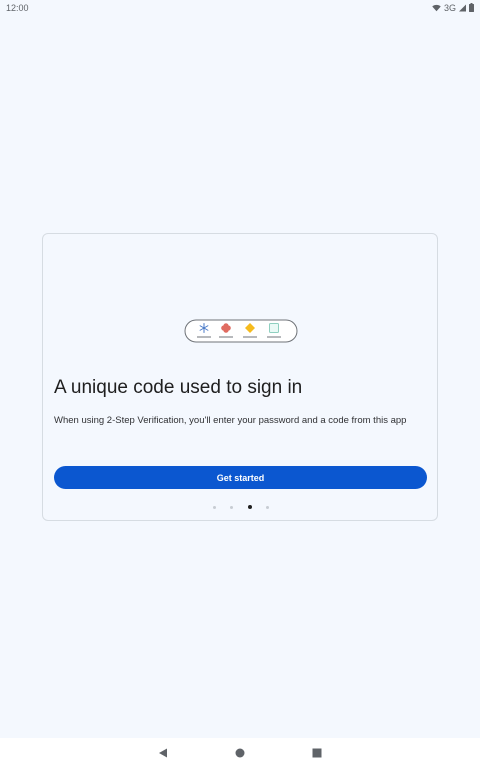 The image size is (480, 768). What do you see at coordinates (462, 7) in the screenshot?
I see `signal-icon` at bounding box center [462, 7].